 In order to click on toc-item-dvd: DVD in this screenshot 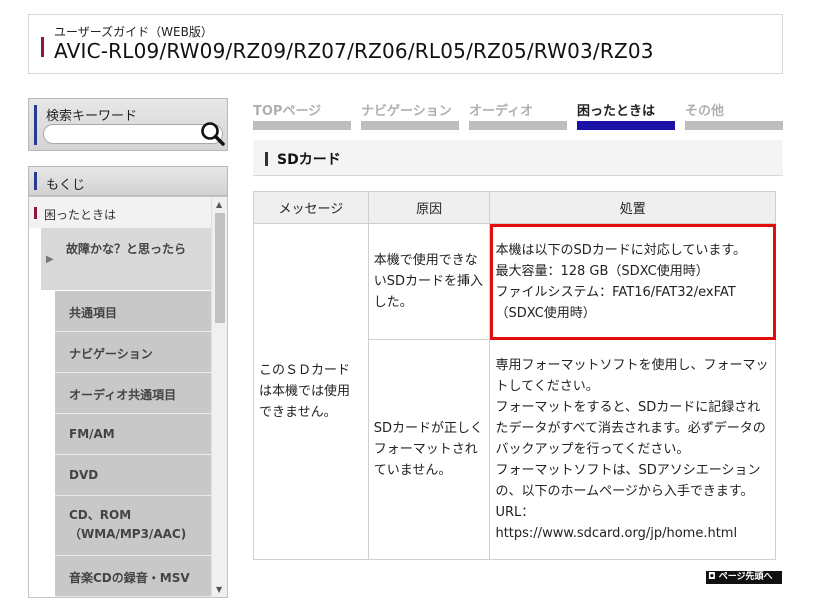, I will do `click(134, 475)`.